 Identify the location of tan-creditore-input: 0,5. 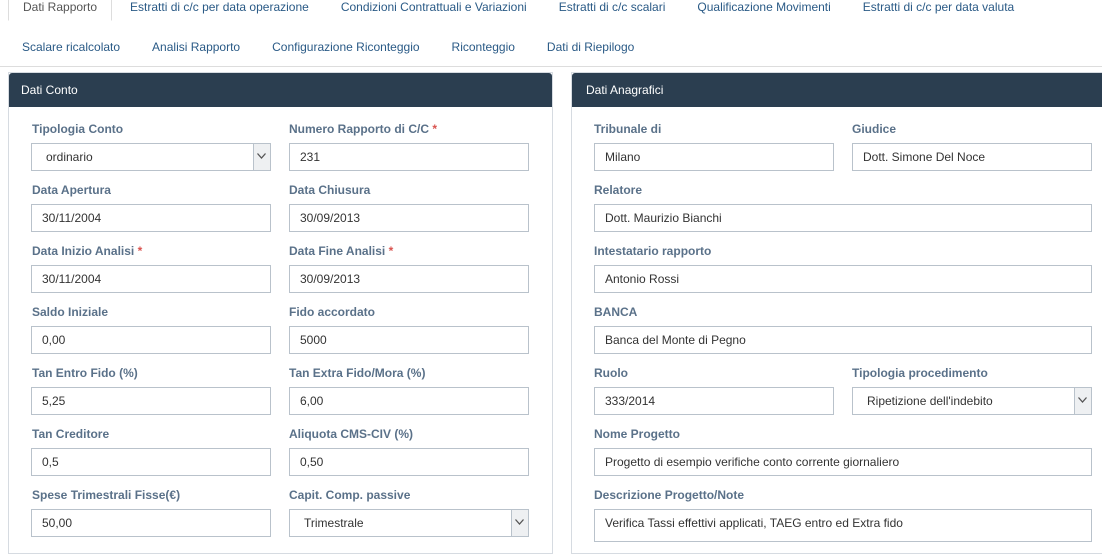
(151, 462).